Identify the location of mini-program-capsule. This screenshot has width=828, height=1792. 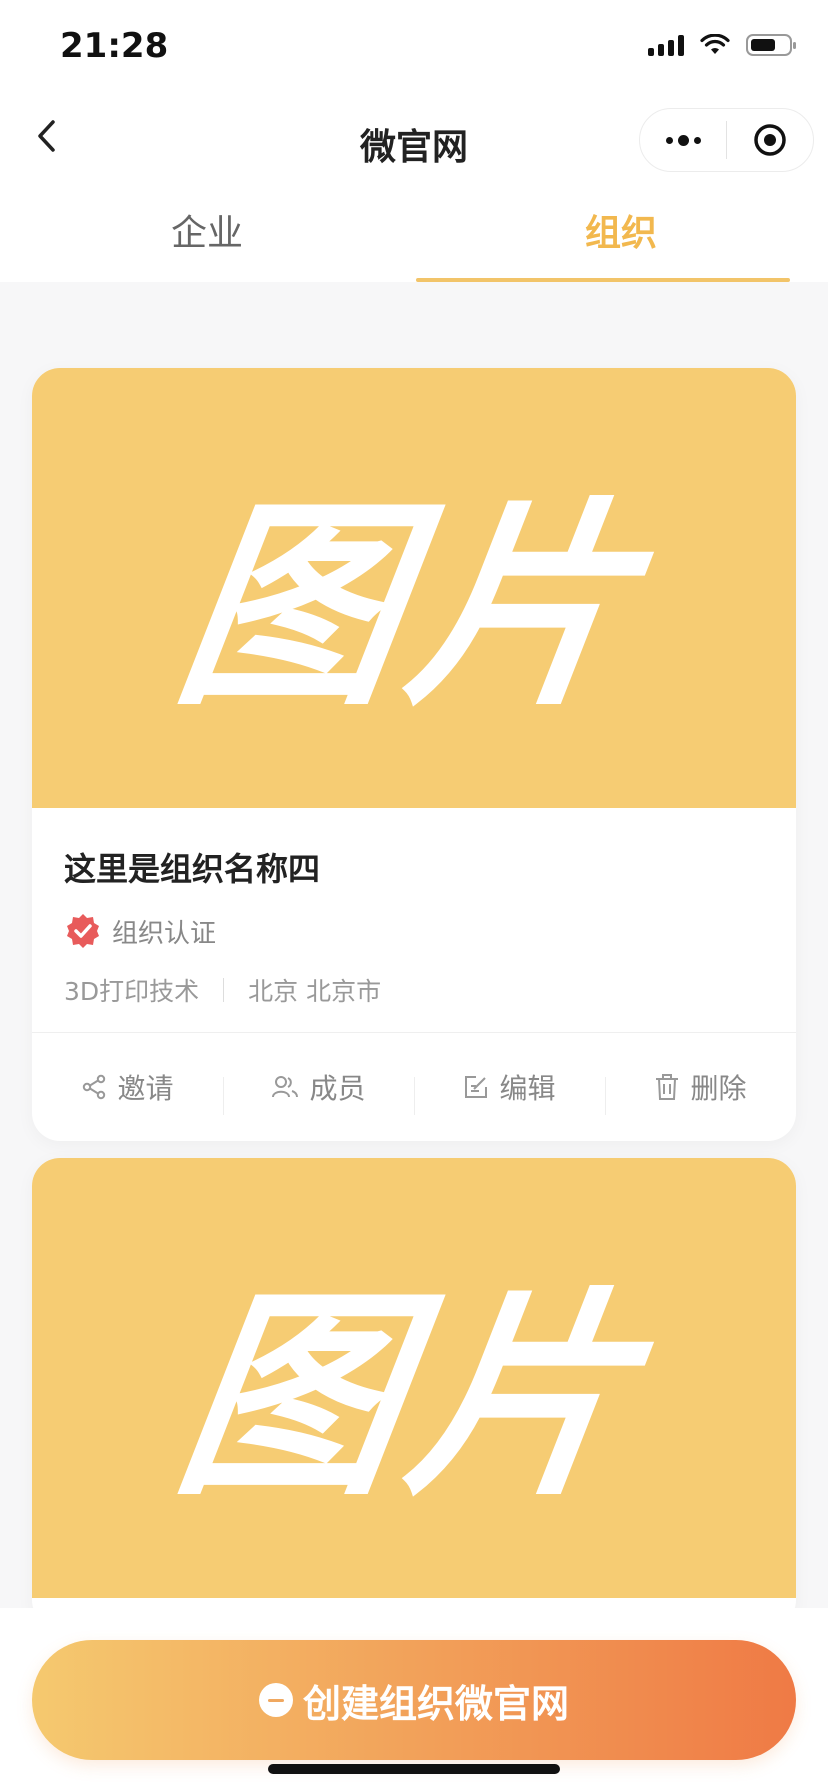
(726, 140).